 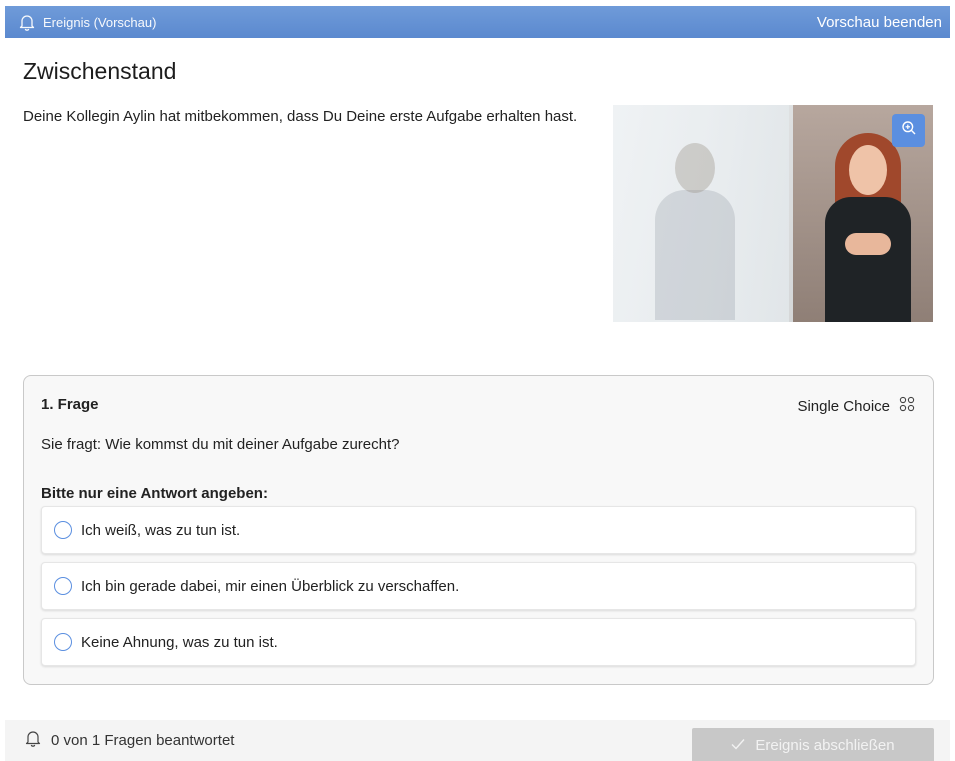 What do you see at coordinates (154, 493) in the screenshot?
I see `answer-hint: Bitte nur eine Antwort angeben:` at bounding box center [154, 493].